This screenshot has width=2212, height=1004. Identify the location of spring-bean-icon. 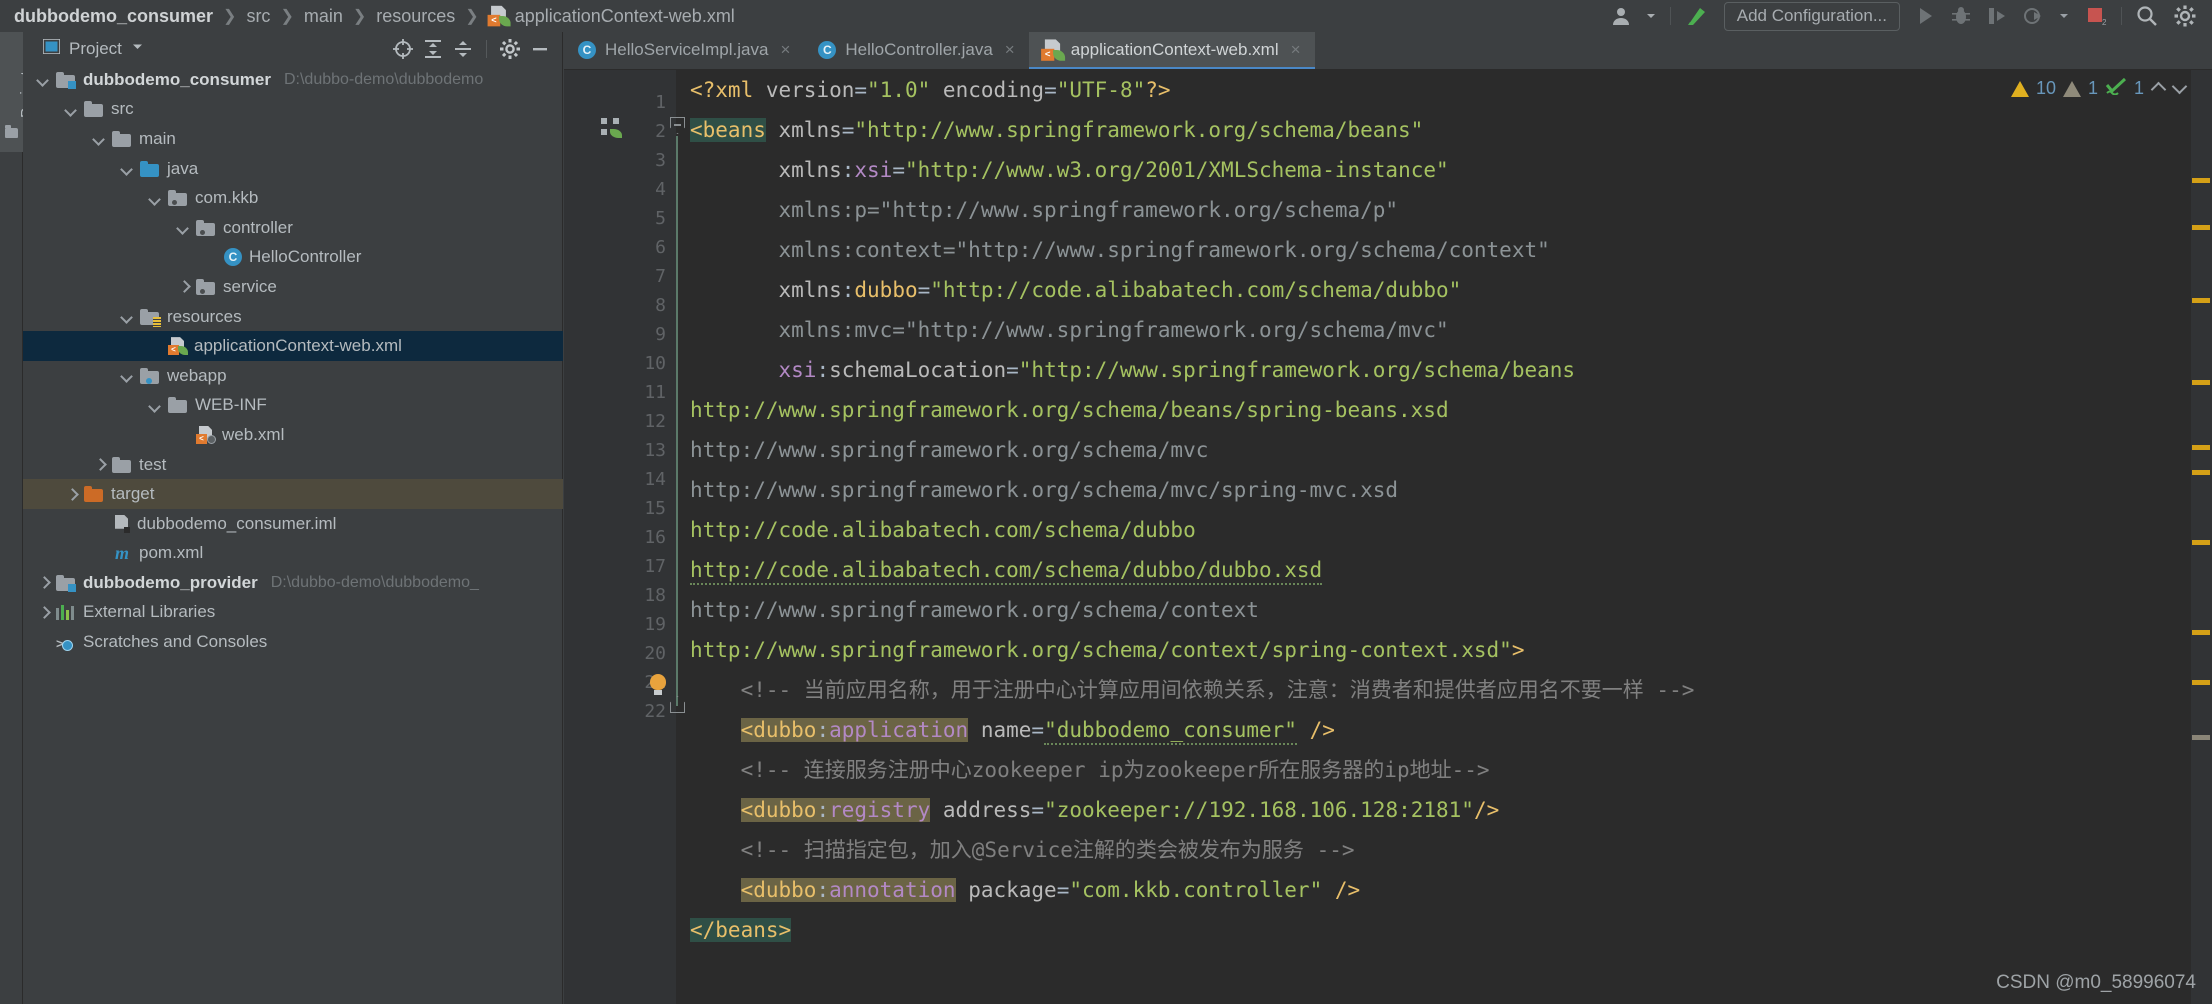
(612, 129).